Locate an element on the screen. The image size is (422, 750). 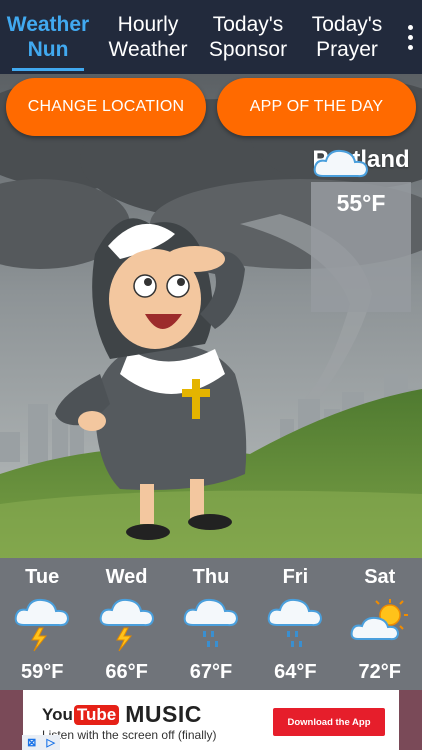
forecast-day: Sat 72°F is located at coordinates (380, 624).